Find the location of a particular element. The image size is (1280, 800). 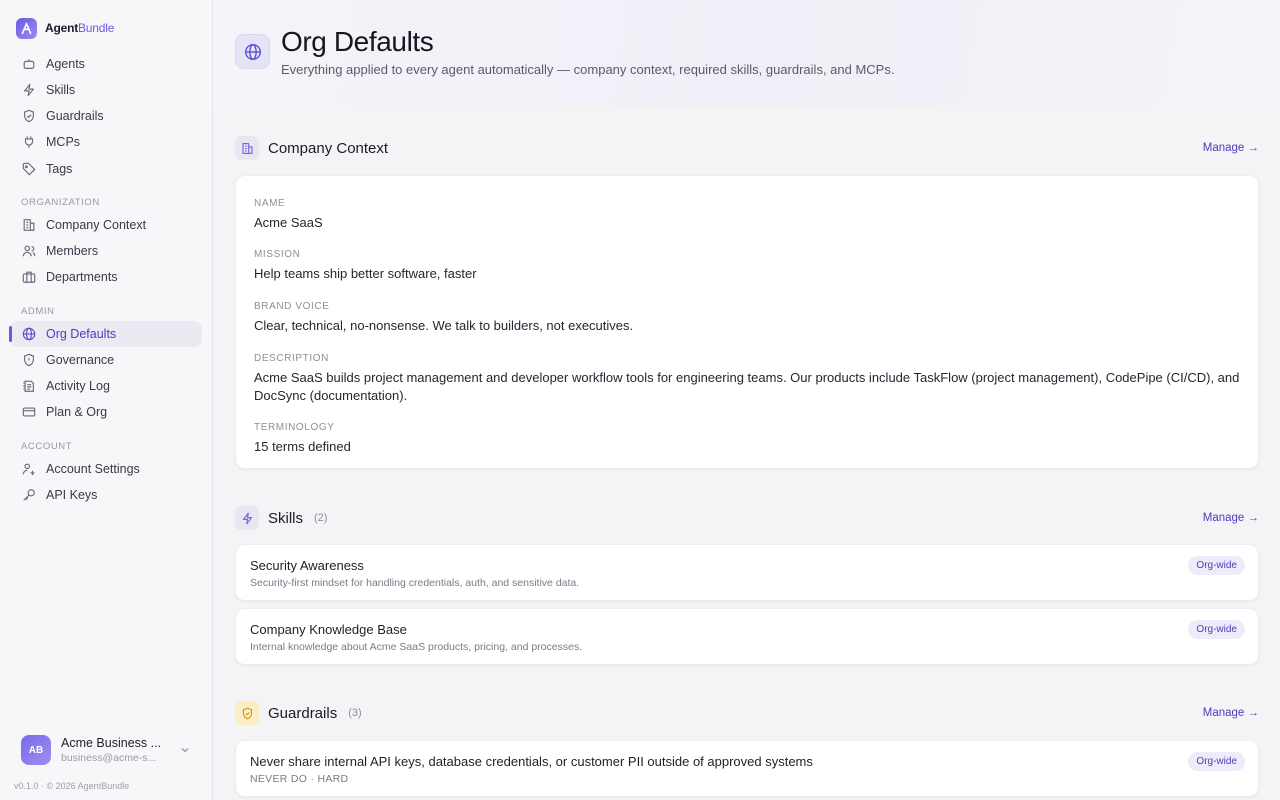

version-footer: v0.1.0 · © 2026 AgentBundle is located at coordinates (72, 786).